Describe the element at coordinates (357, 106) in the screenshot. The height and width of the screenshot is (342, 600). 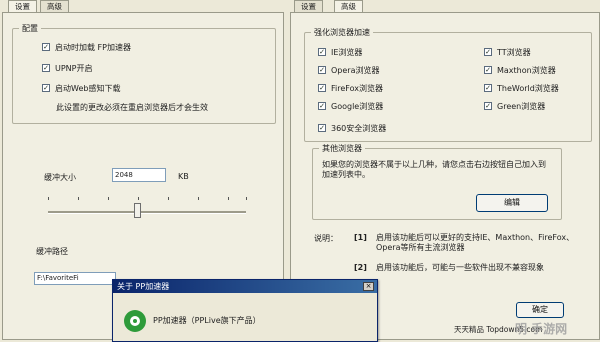
I see `browser-label: Google浏览器` at that location.